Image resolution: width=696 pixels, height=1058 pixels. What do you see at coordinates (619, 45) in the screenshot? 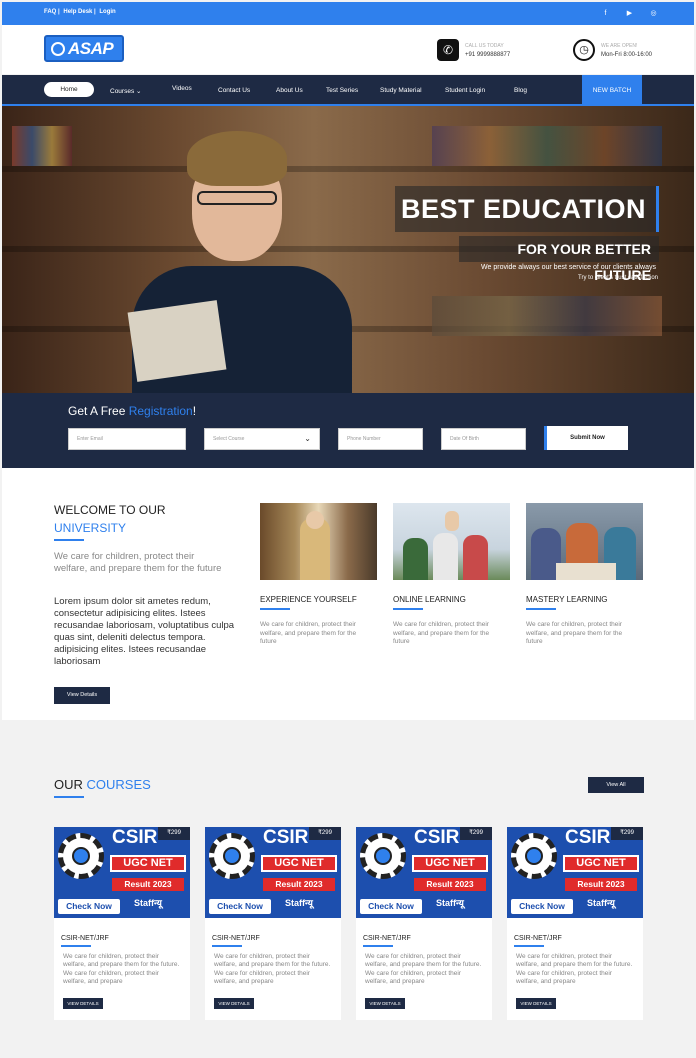
I see `open-label: WE ARE OPEN!` at bounding box center [619, 45].